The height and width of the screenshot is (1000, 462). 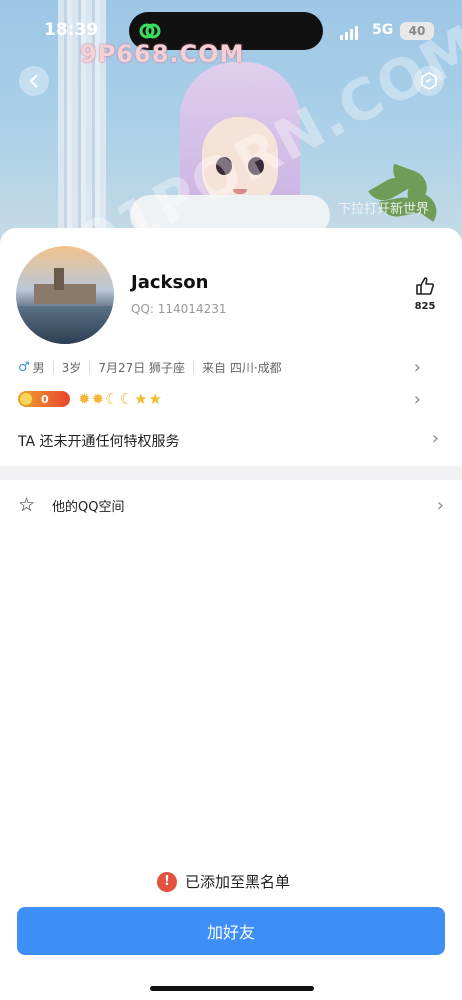 What do you see at coordinates (170, 282) in the screenshot?
I see `nickname: Jackson` at bounding box center [170, 282].